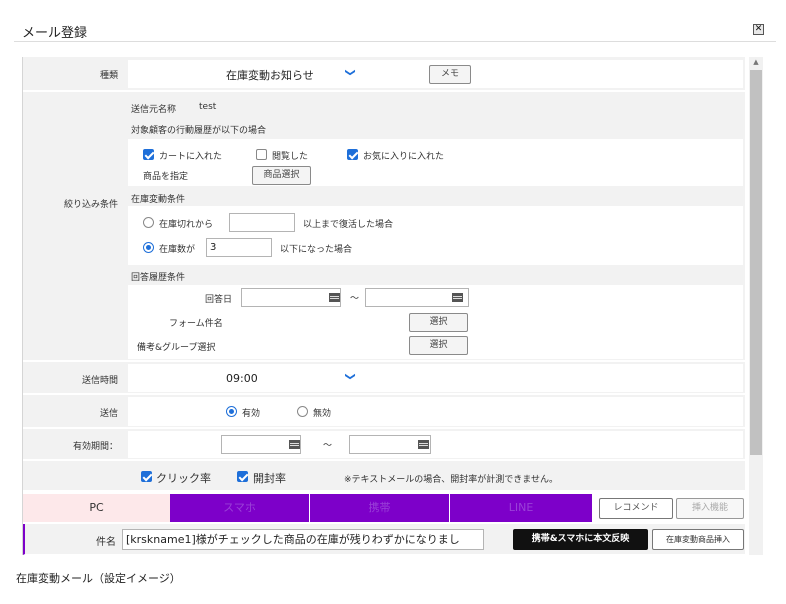 Image resolution: width=786 pixels, height=604 pixels. Describe the element at coordinates (55, 33) in the screenshot. I see `dialog-title: メール登録` at that location.